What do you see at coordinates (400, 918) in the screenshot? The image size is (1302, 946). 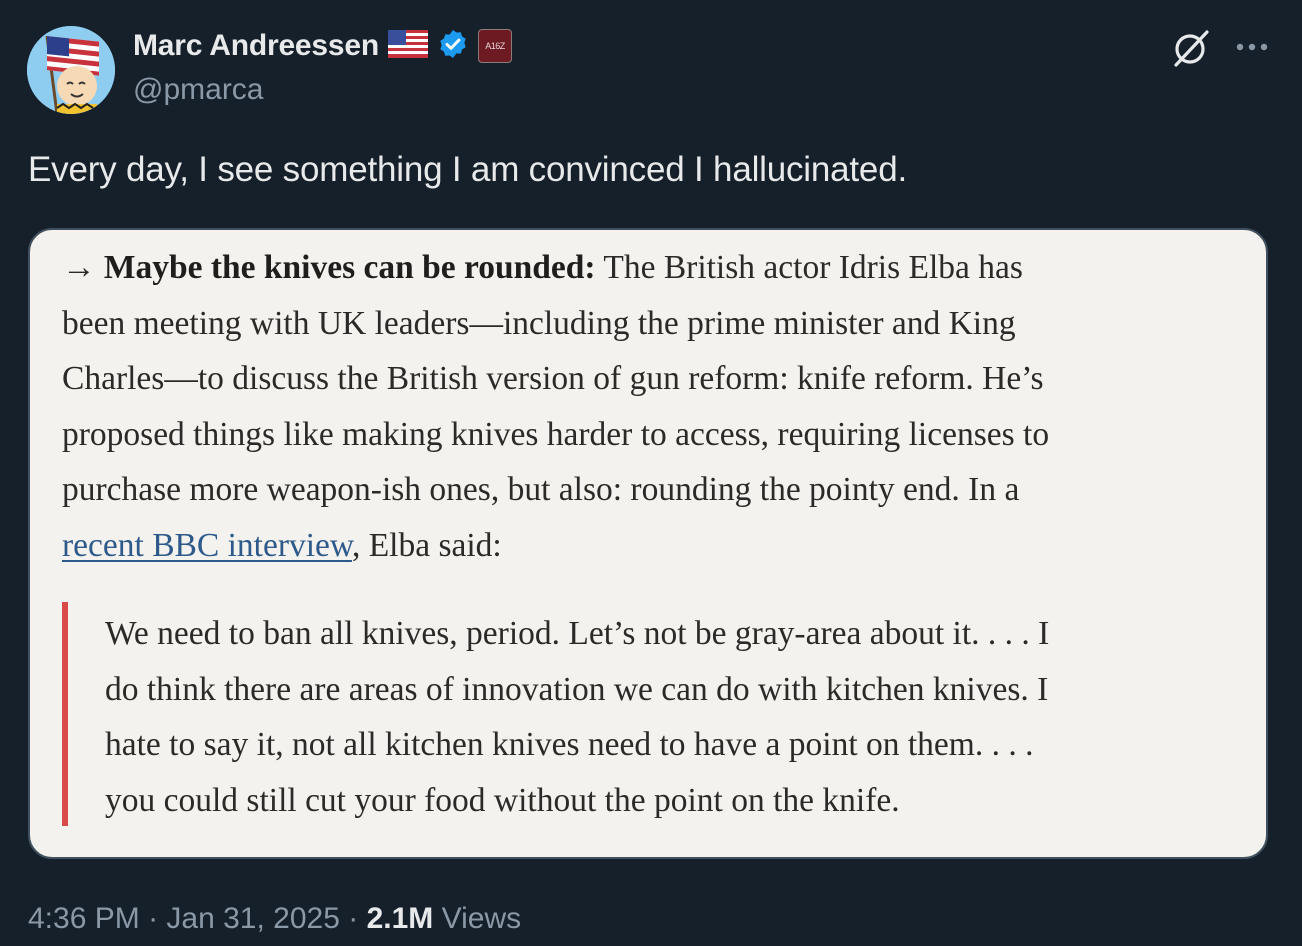 I see `views-count: 2.1M` at bounding box center [400, 918].